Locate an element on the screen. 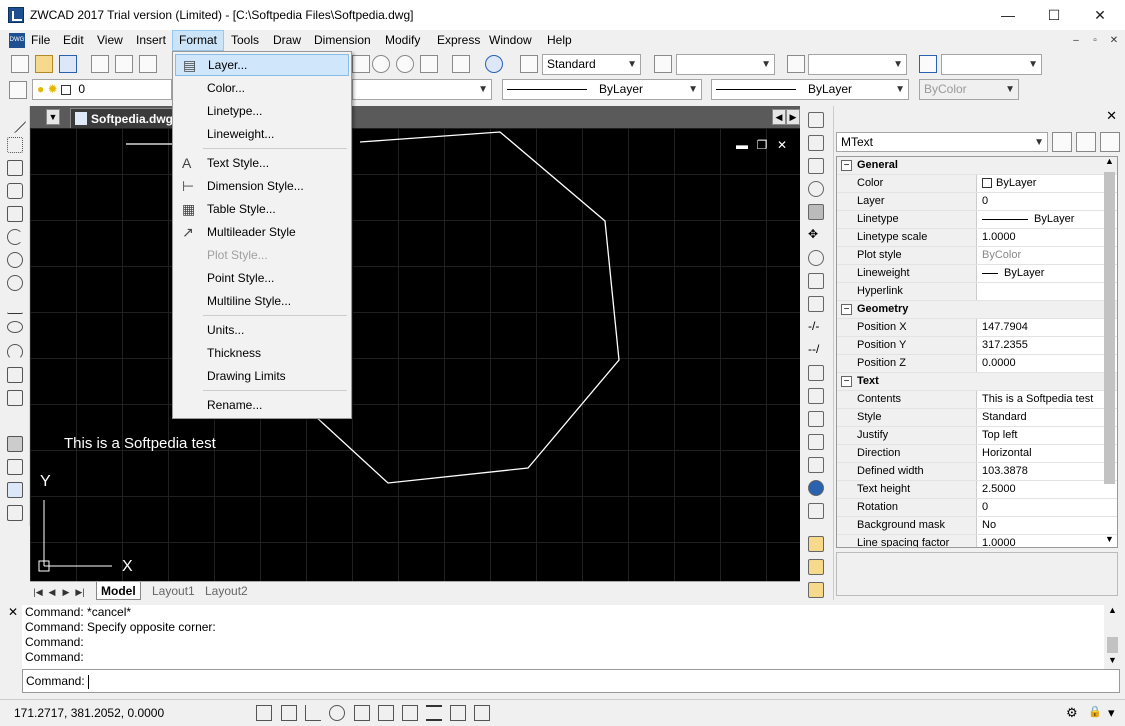 Image resolution: width=1125 pixels, height=726 pixels. extend-icon: --/ is located at coordinates (816, 350).